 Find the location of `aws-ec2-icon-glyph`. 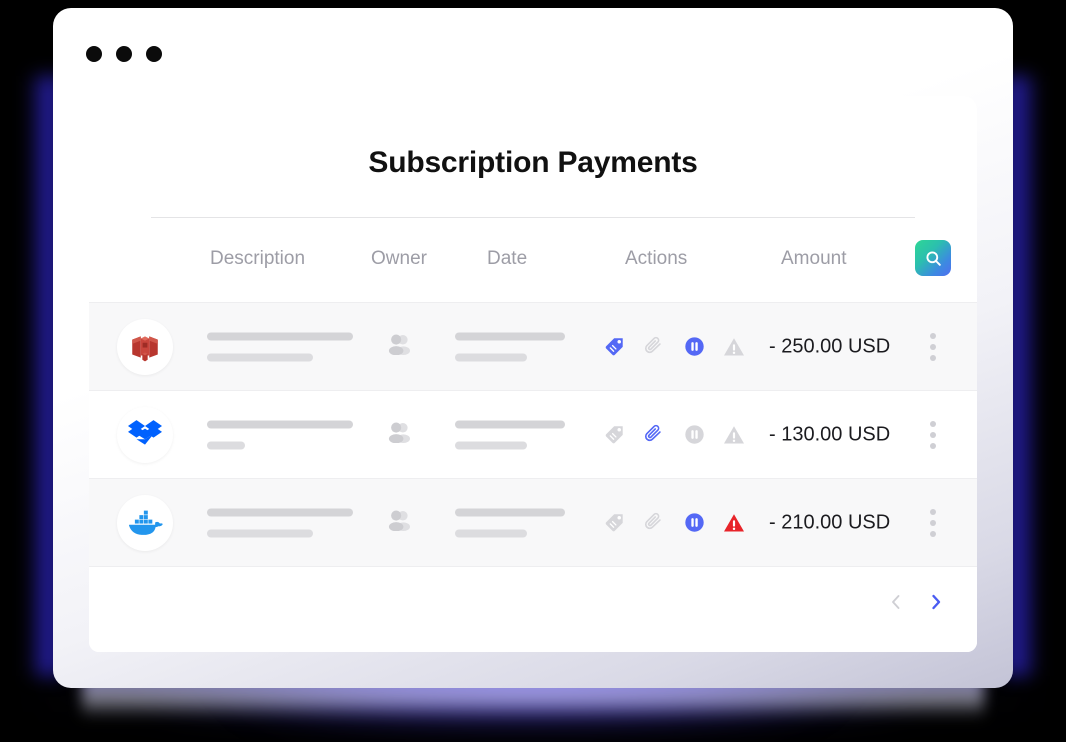

aws-ec2-icon-glyph is located at coordinates (145, 348).